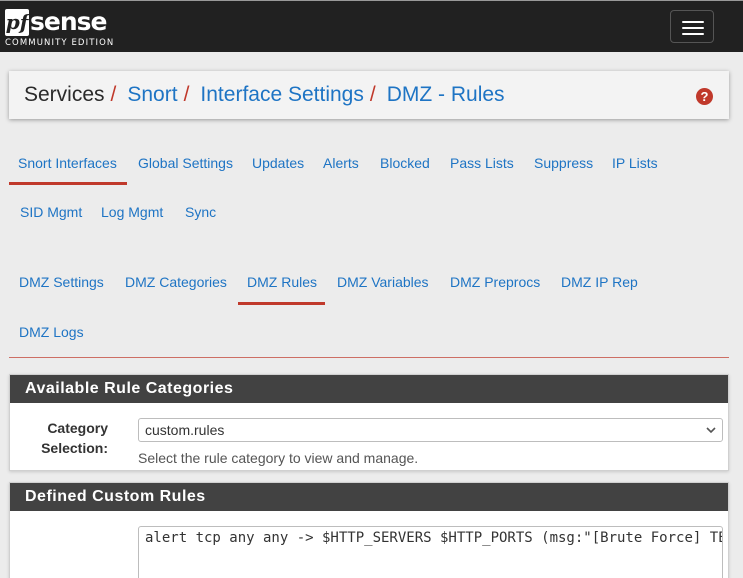  What do you see at coordinates (278, 163) in the screenshot?
I see `tab-updates: Updates` at bounding box center [278, 163].